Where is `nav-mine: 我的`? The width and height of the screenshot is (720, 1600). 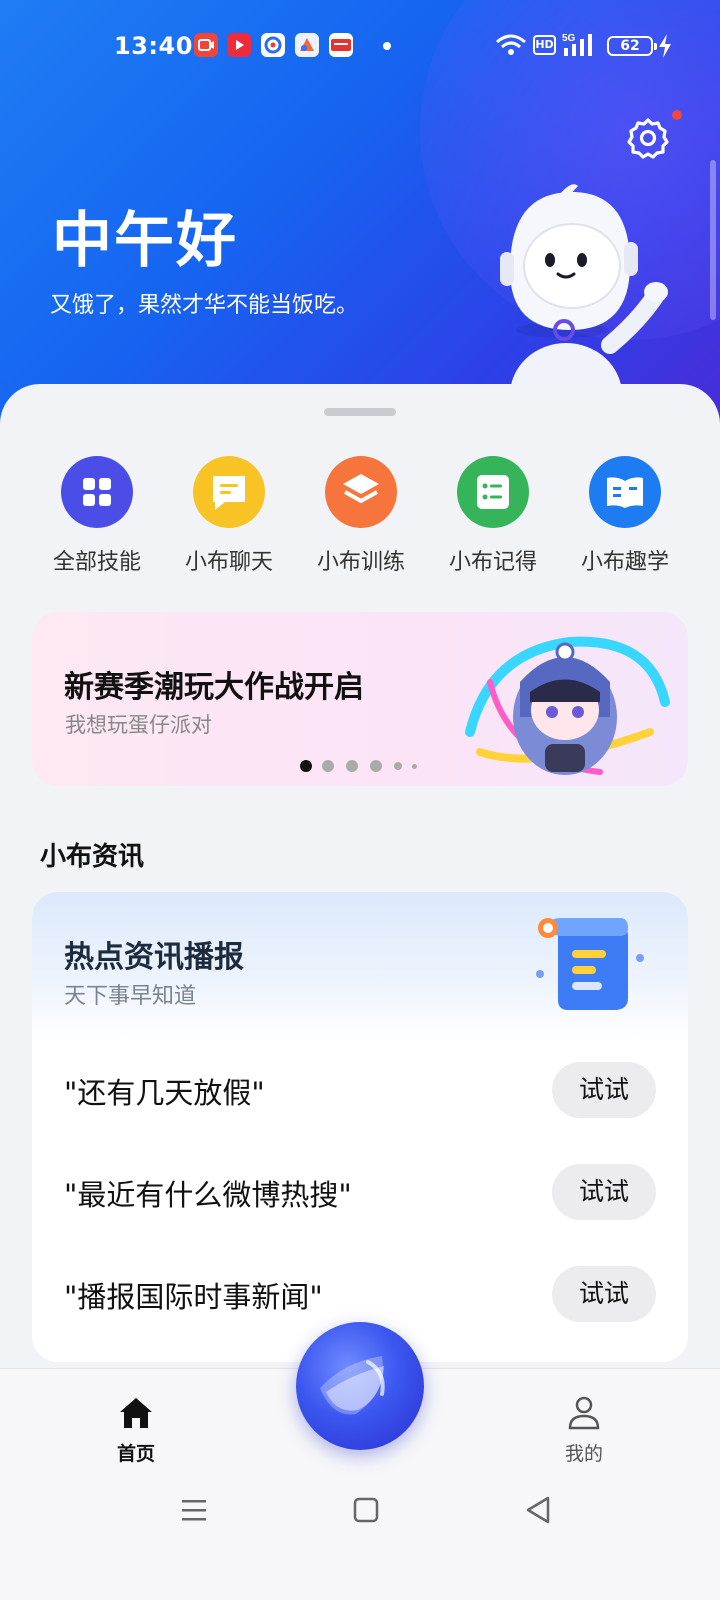
nav-mine: 我的 is located at coordinates (584, 1430).